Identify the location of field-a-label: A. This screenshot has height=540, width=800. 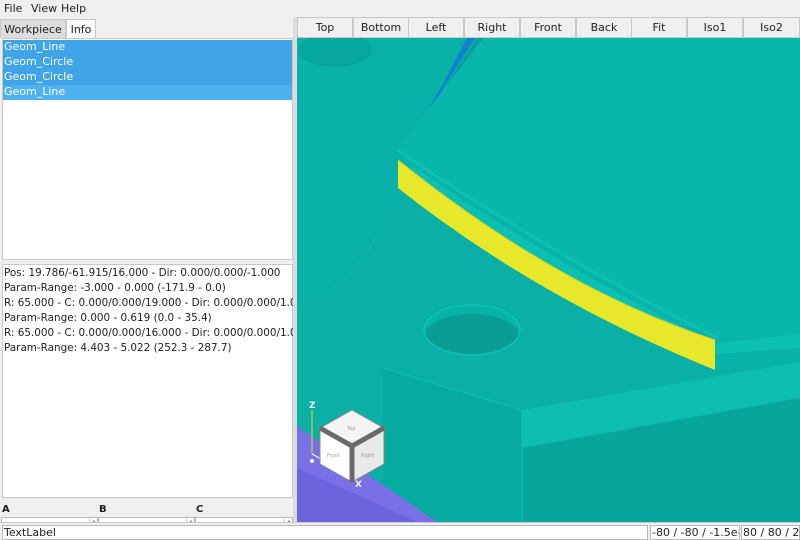
(6, 509).